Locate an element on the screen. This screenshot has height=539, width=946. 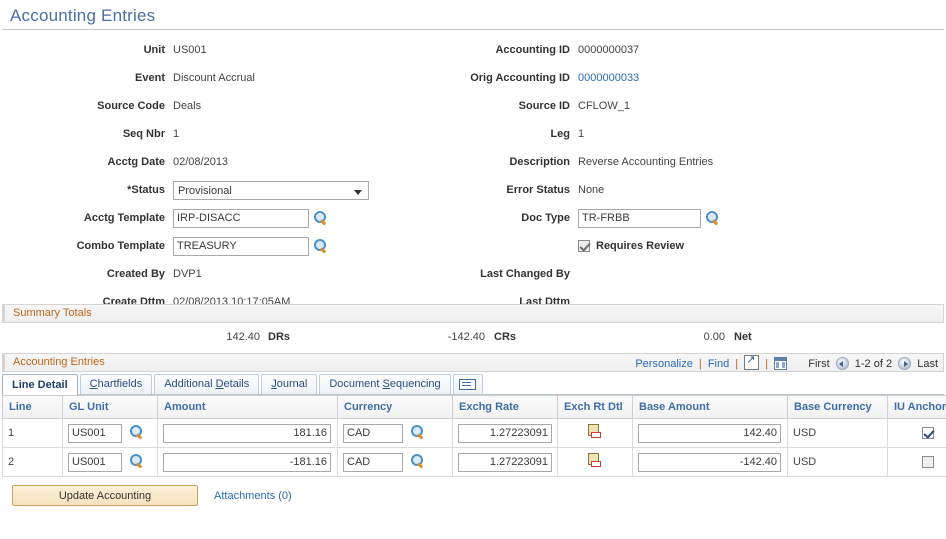
combo-template-input is located at coordinates (241, 246).